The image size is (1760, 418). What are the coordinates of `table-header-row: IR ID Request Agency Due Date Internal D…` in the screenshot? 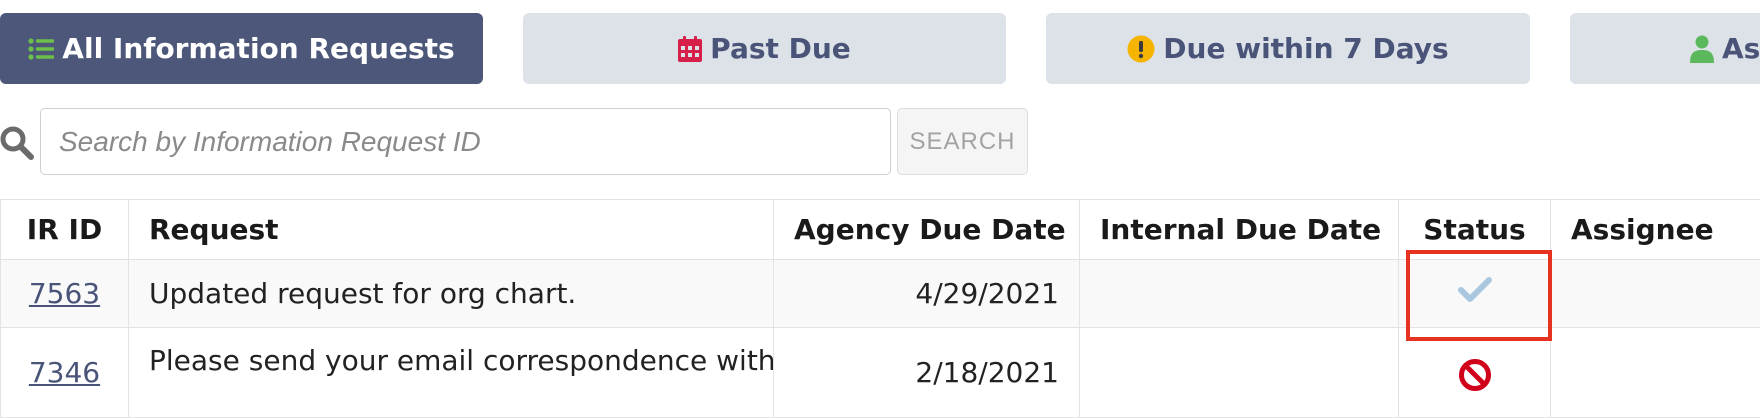 It's located at (880, 230).